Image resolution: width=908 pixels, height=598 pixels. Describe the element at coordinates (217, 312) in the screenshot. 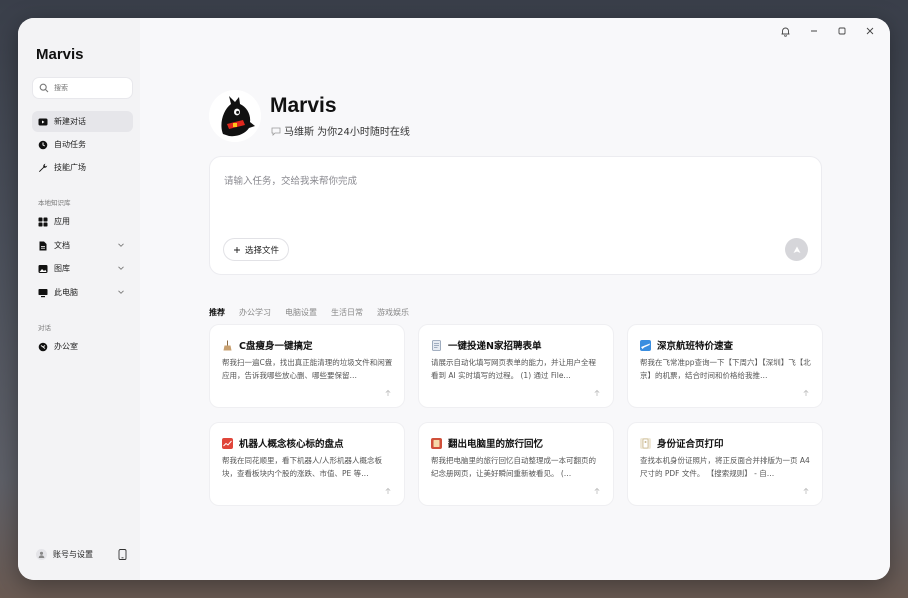

I see `tab-recommended: 推荐` at that location.